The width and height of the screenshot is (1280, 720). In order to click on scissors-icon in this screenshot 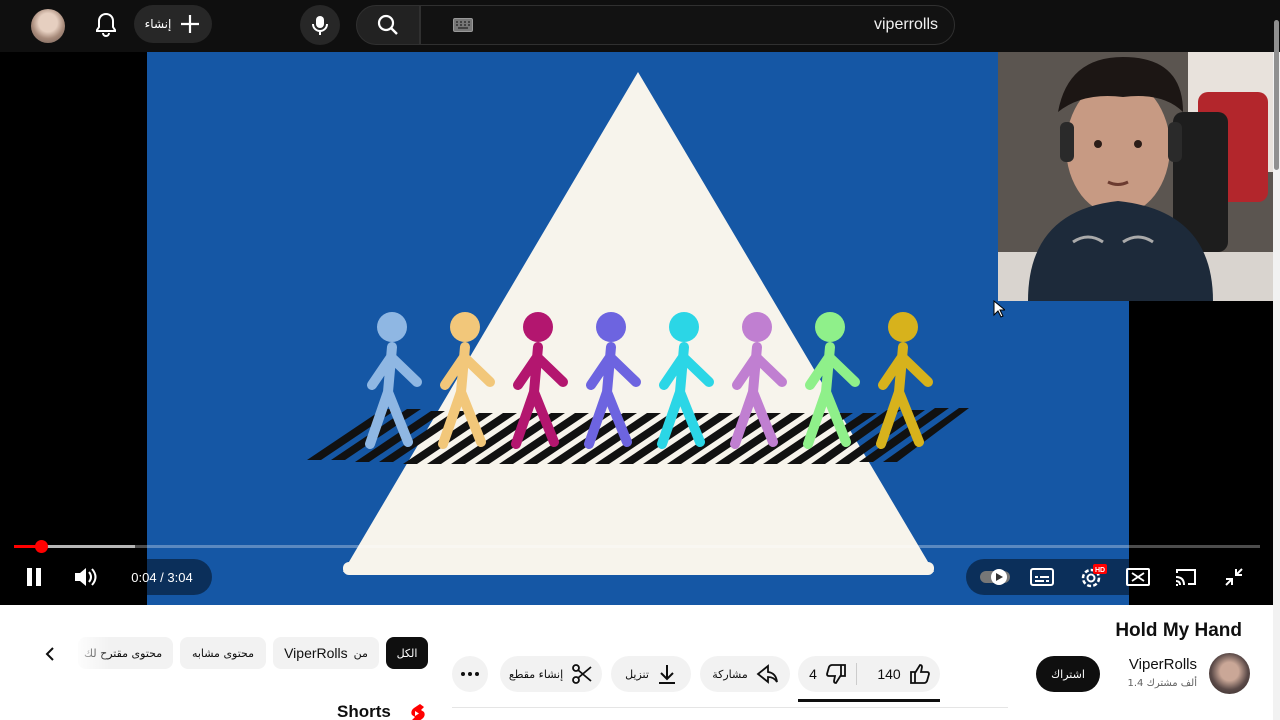, I will do `click(582, 674)`.